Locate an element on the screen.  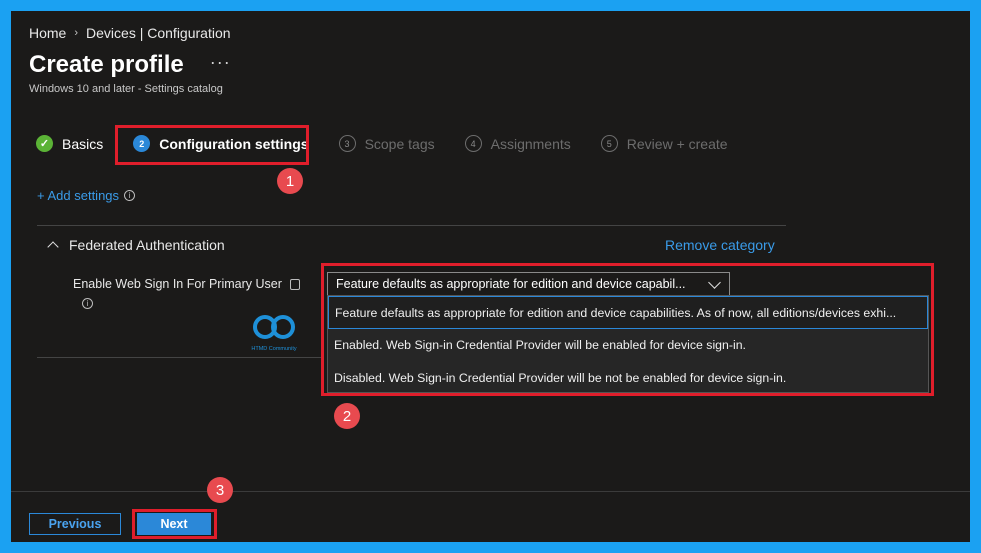
breadcrumb: Home › Devices | Configuration is located at coordinates (130, 33).